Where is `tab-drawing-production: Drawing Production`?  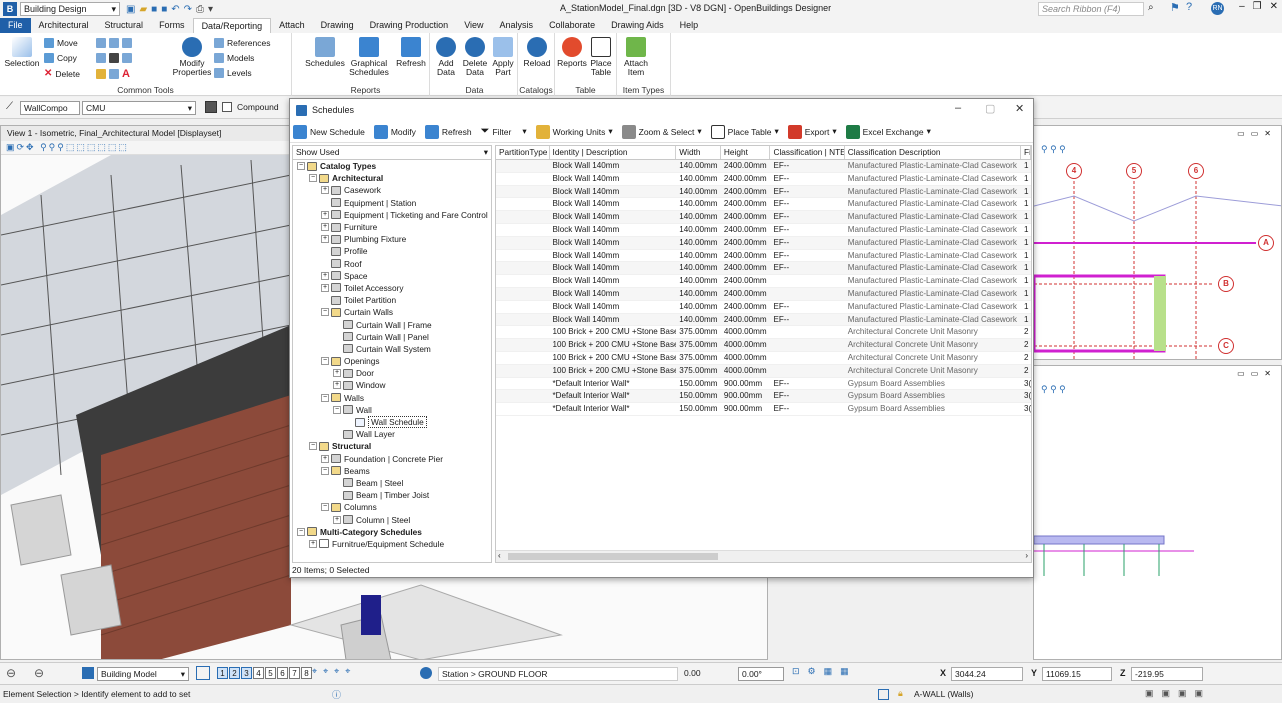
tab-drawing-production: Drawing Production is located at coordinates (409, 25).